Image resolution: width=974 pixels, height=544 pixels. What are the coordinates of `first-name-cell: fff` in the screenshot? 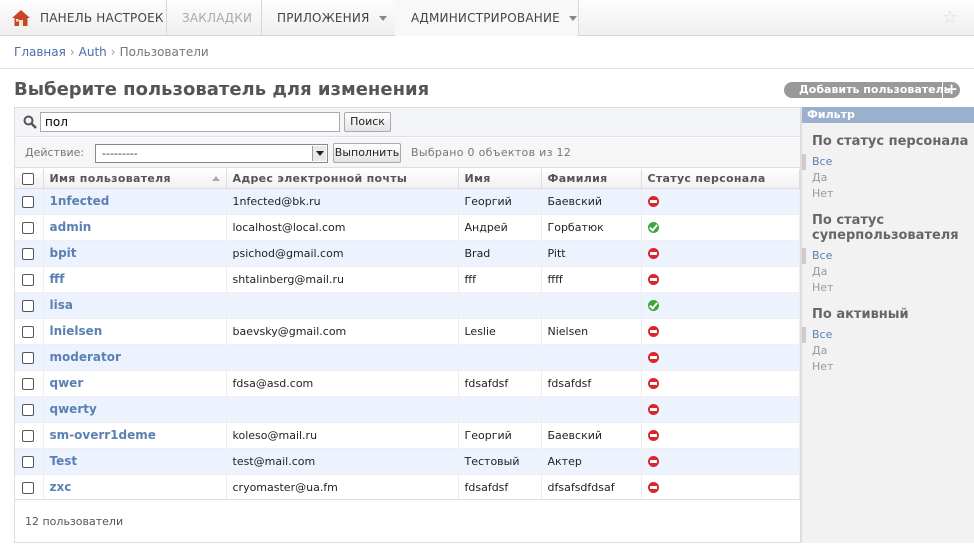 It's located at (500, 279).